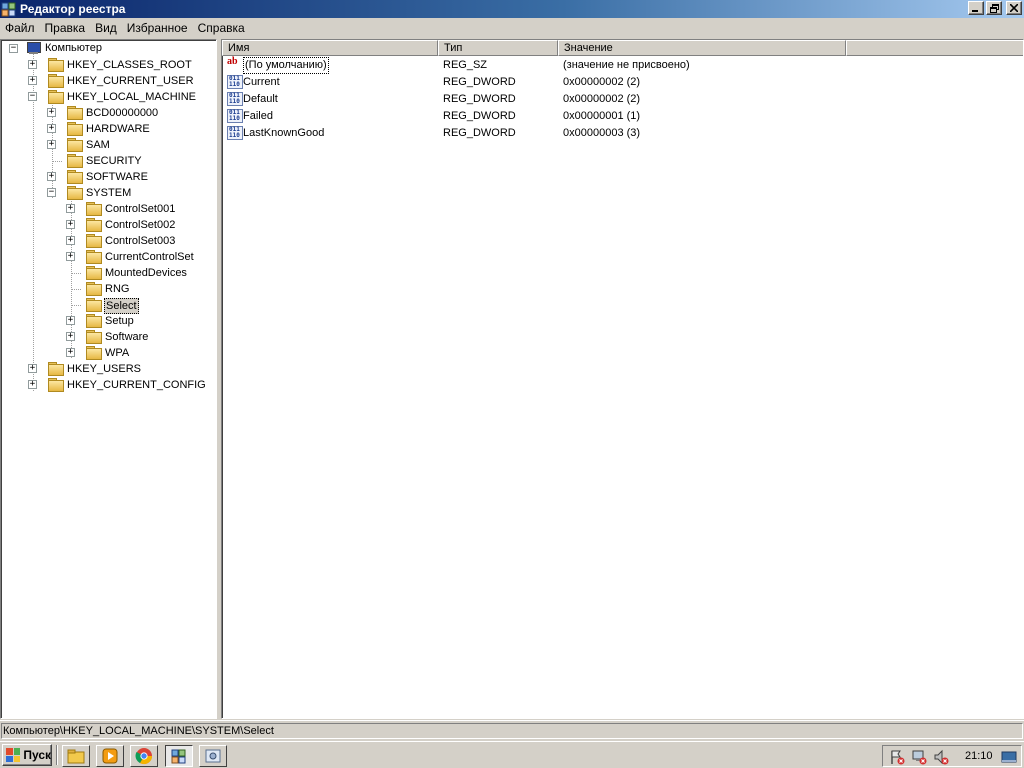 The width and height of the screenshot is (1024, 768). I want to click on tree-expander-sam: +, so click(51, 144).